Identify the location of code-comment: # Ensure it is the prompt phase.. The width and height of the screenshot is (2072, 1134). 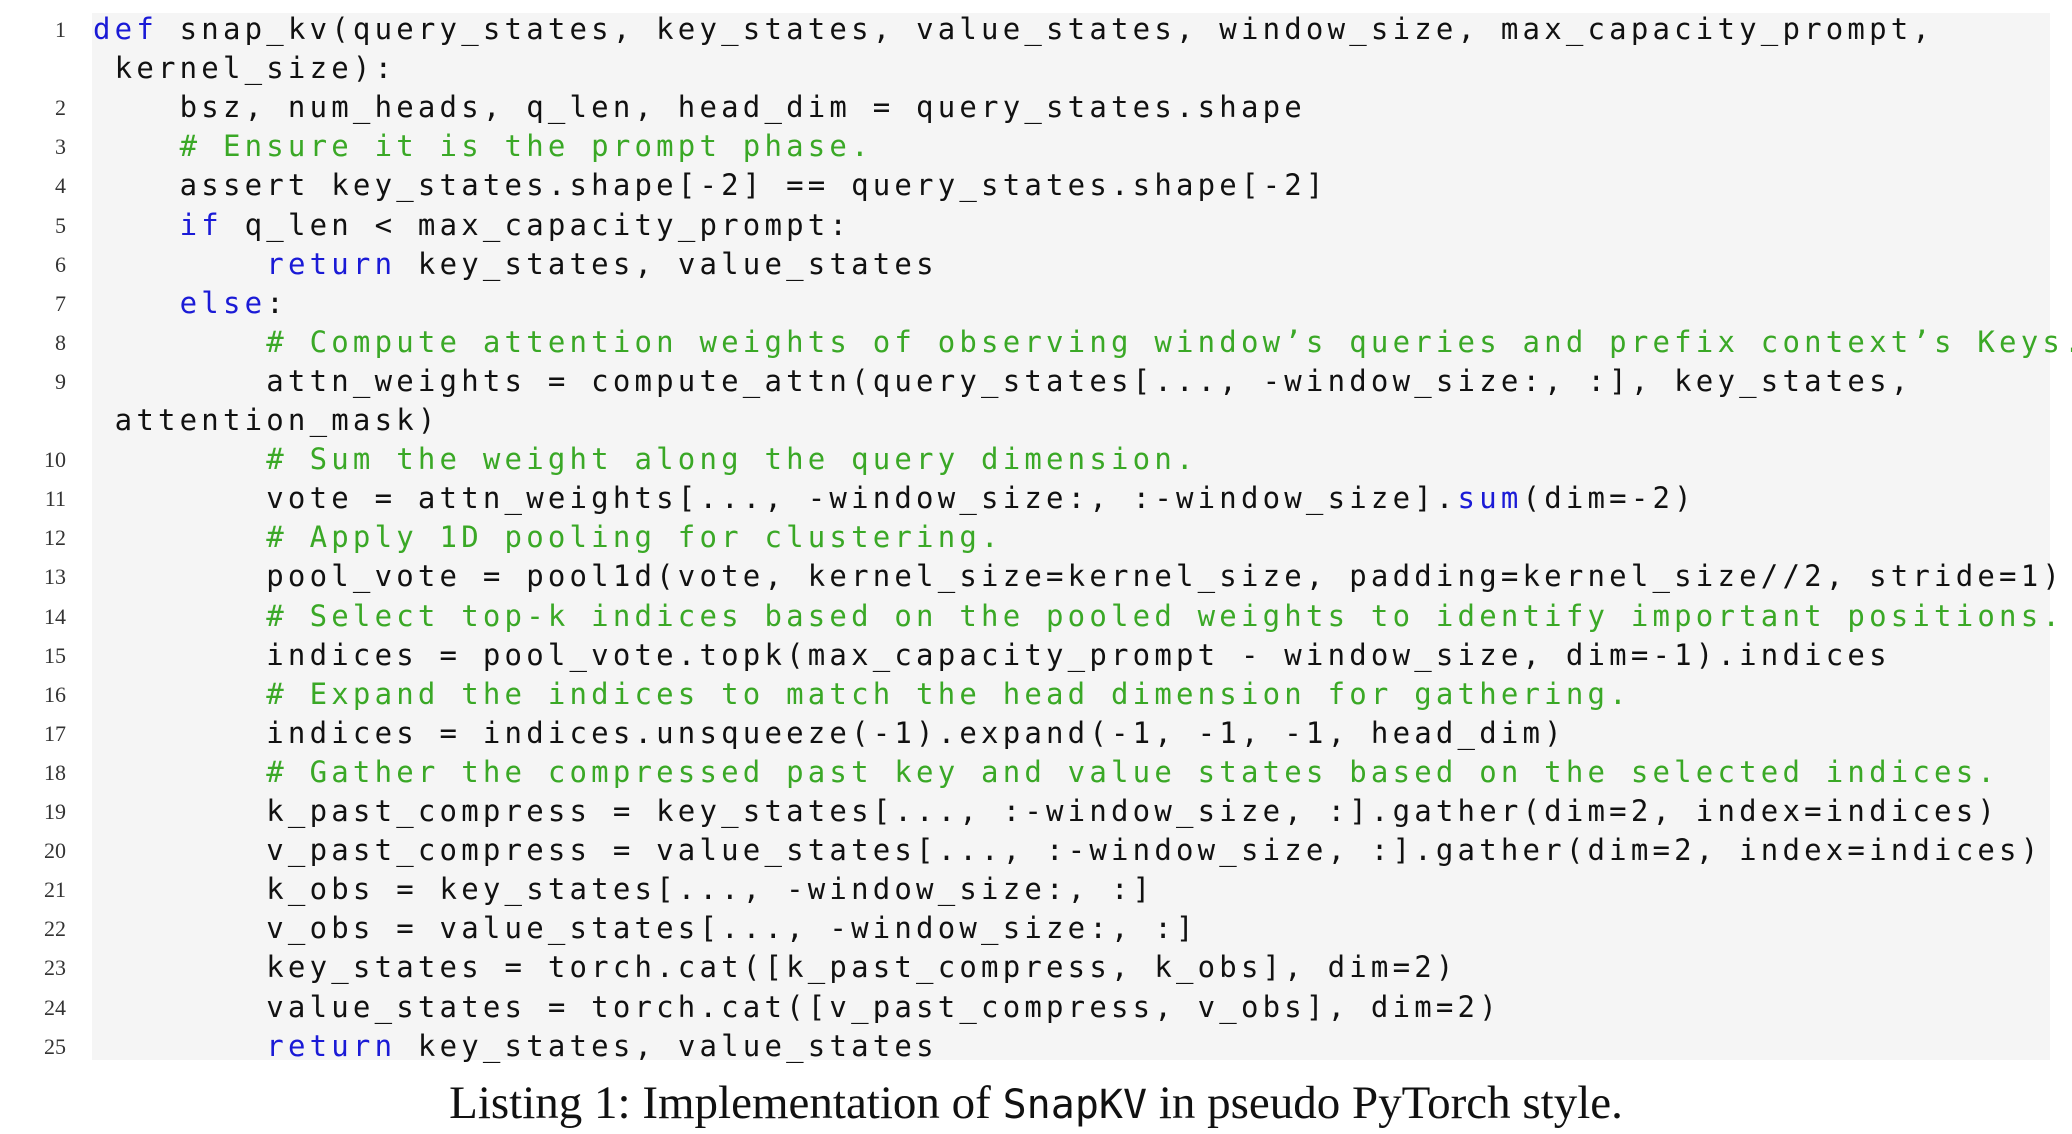
(483, 146).